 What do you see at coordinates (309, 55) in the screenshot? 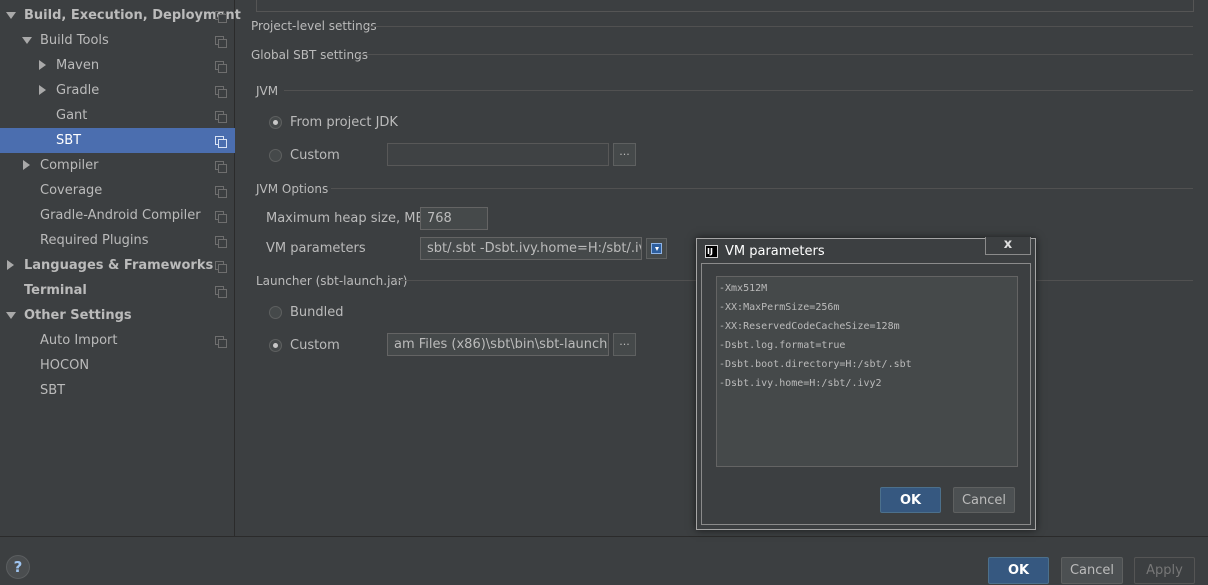
I see `global-sbt-settings-title: Global SBT settings` at bounding box center [309, 55].